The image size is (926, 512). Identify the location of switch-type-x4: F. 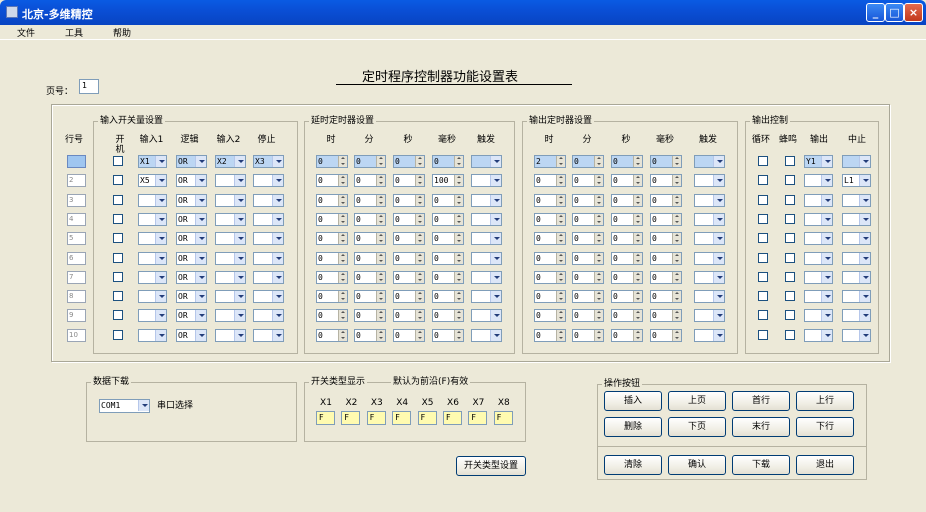
(402, 418).